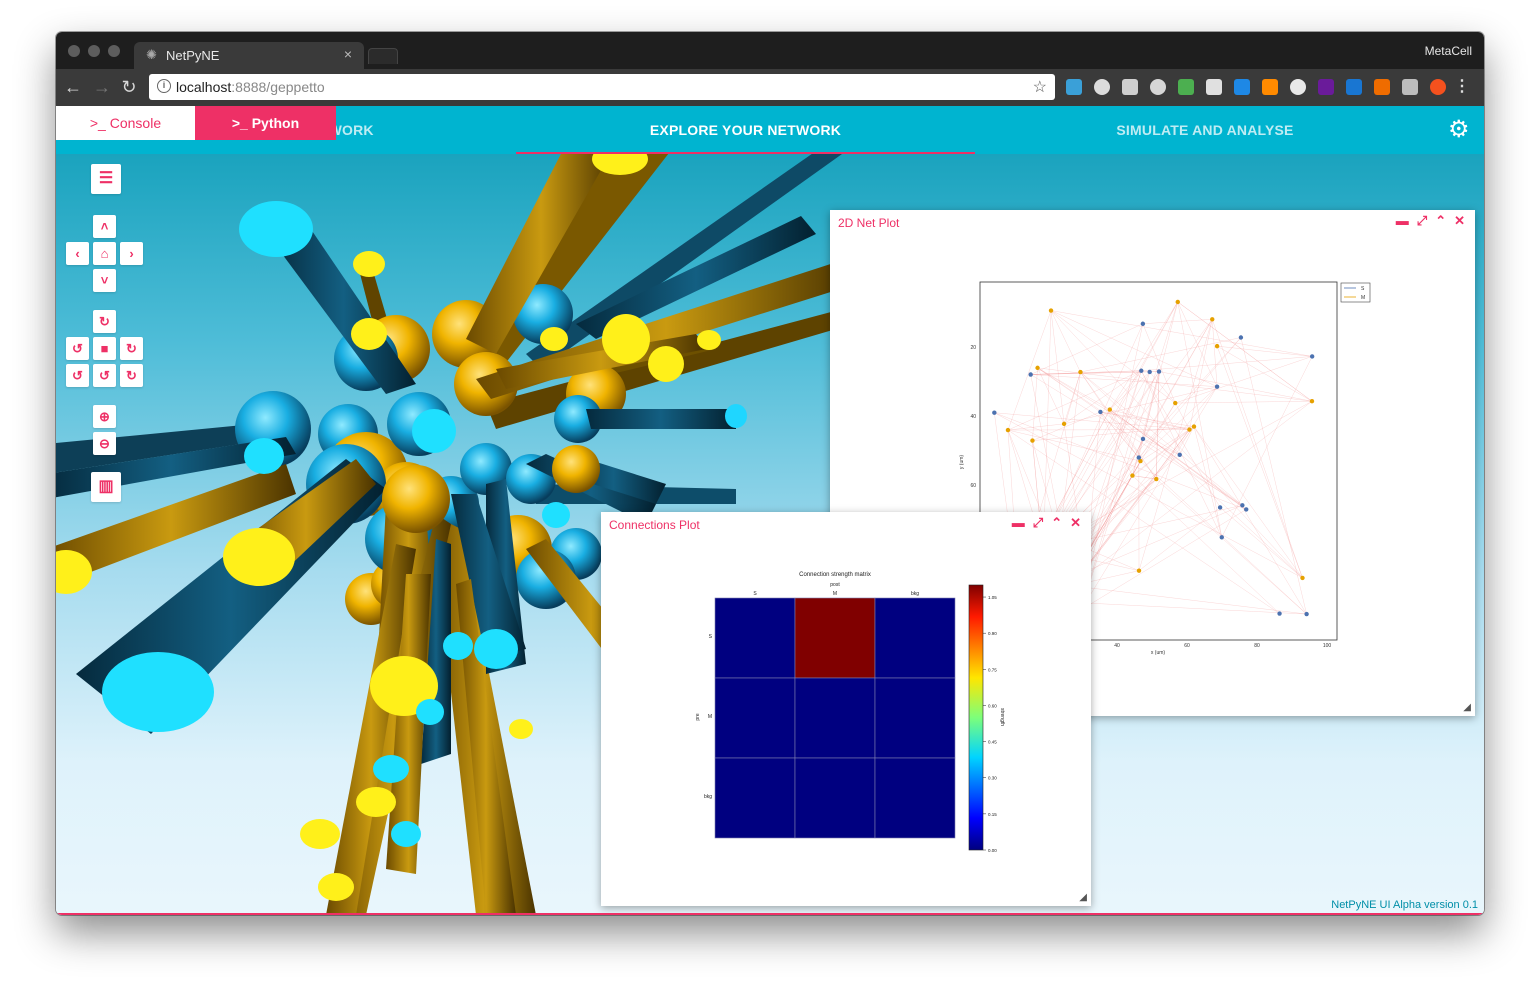  What do you see at coordinates (708, 717) in the screenshot?
I see `row-labels: S Mbkg` at bounding box center [708, 717].